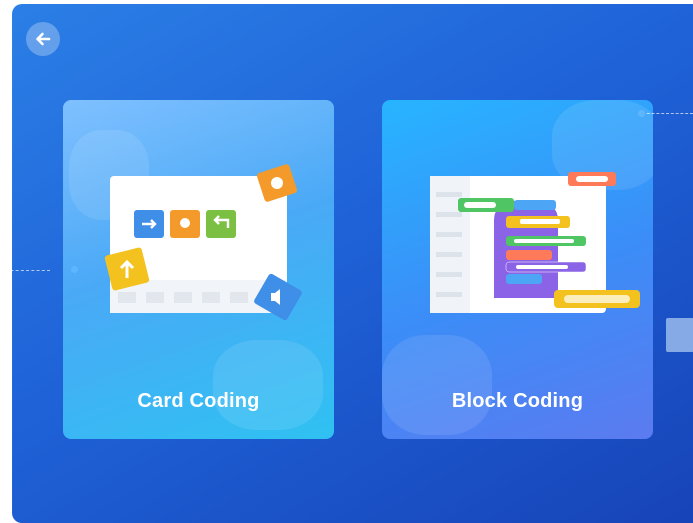 Image resolution: width=693 pixels, height=523 pixels. I want to click on side-panel-tab, so click(679, 335).